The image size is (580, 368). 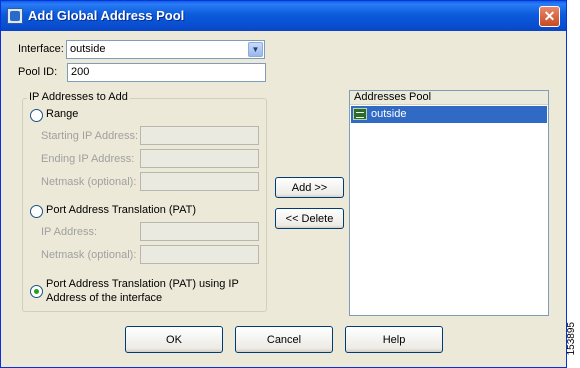 I want to click on delete-button: << Delete, so click(x=309, y=218).